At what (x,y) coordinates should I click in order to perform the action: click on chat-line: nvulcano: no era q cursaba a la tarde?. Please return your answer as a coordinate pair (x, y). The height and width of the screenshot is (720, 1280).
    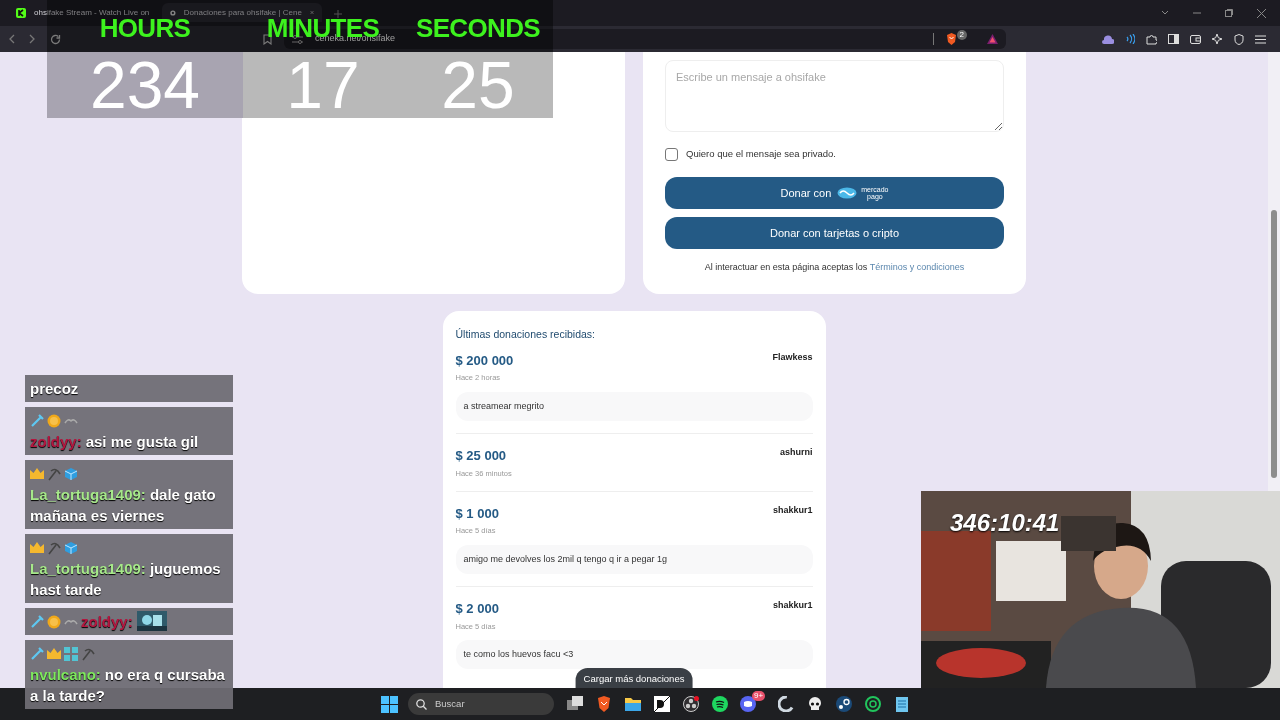
    Looking at the image, I should click on (128, 685).